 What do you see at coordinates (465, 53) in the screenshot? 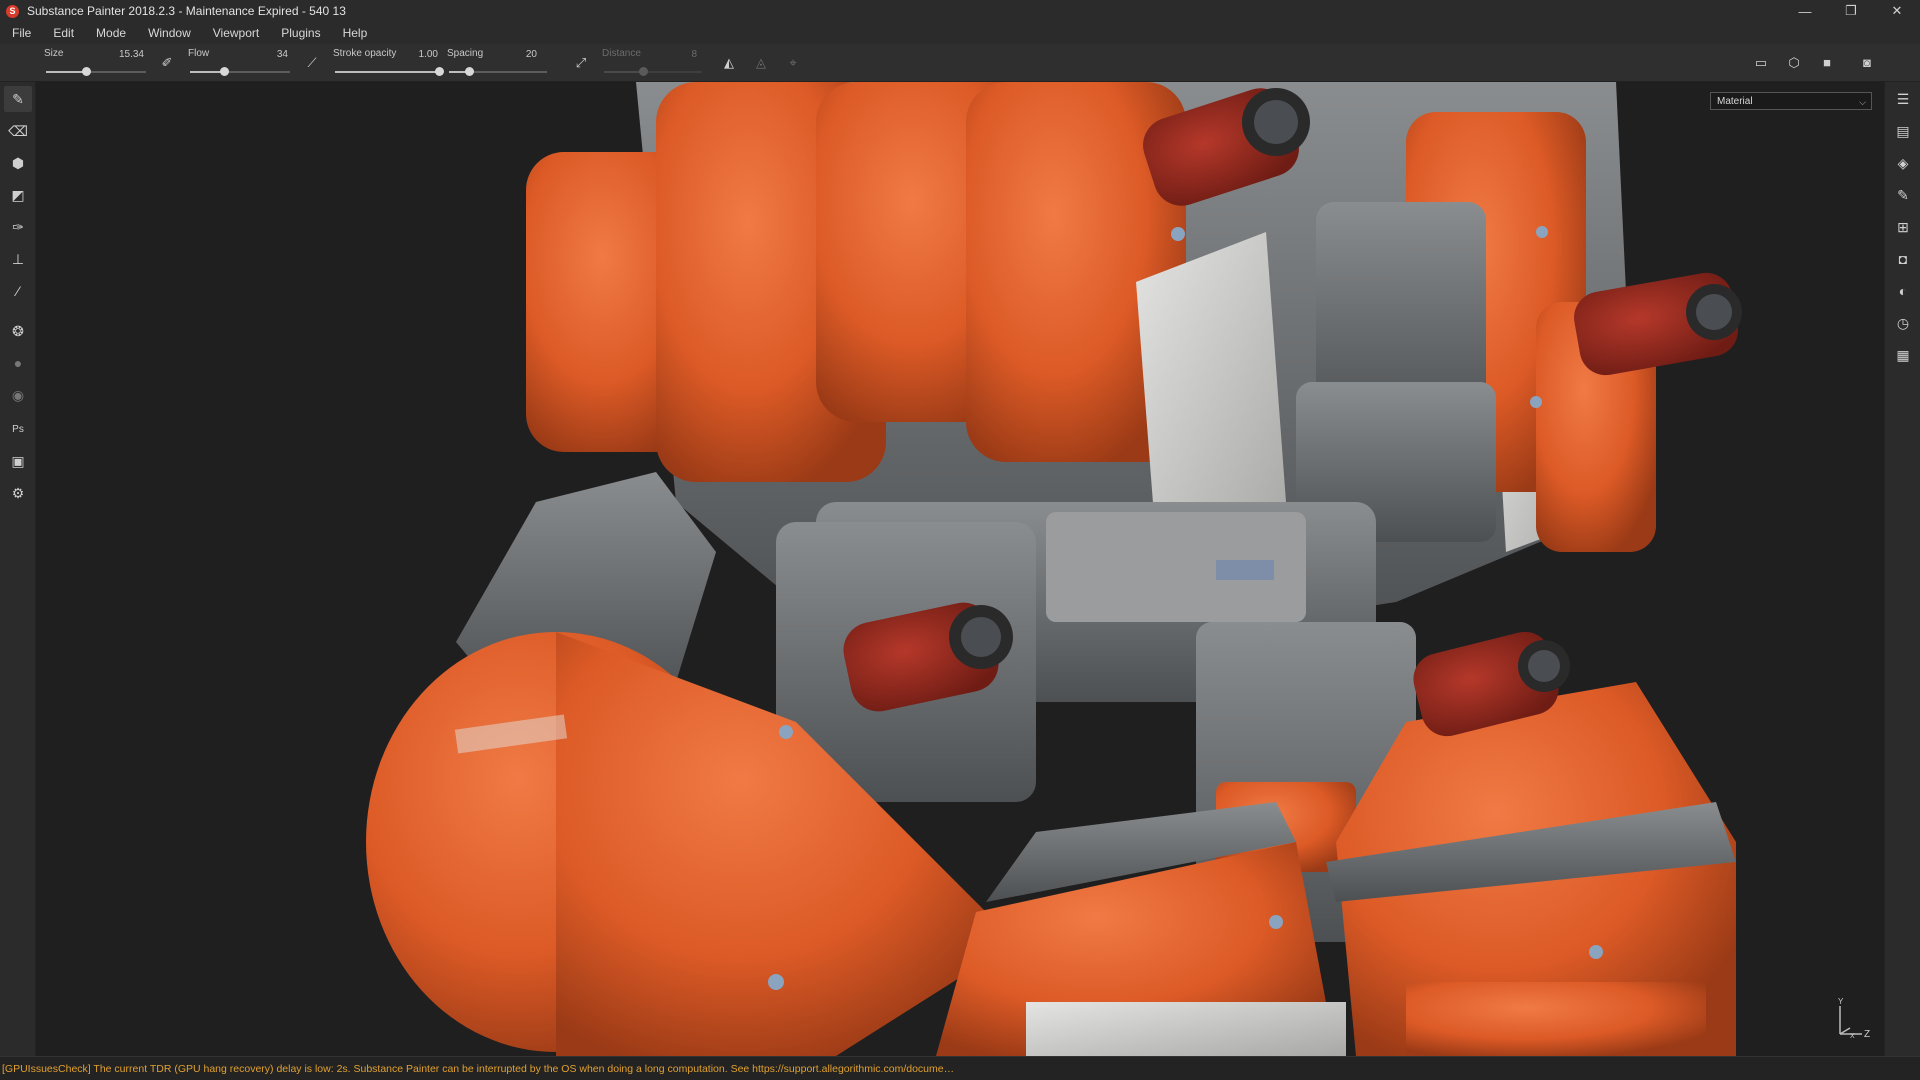
I see `spacing-label: Spacing` at bounding box center [465, 53].